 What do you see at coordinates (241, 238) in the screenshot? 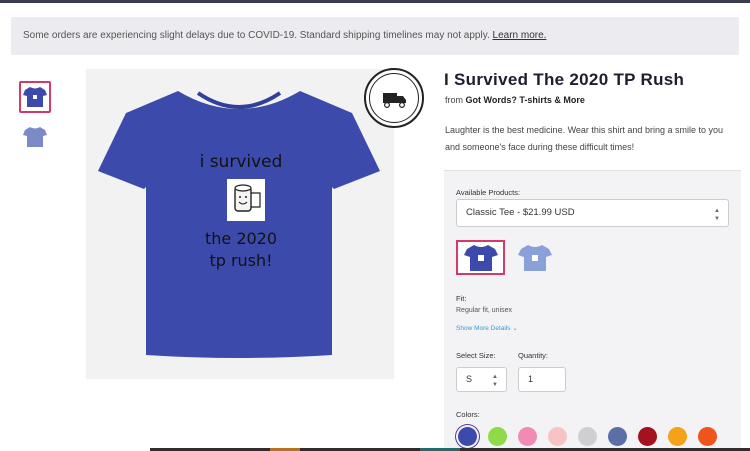
I see `shirt-text-line2: the 2020` at bounding box center [241, 238].